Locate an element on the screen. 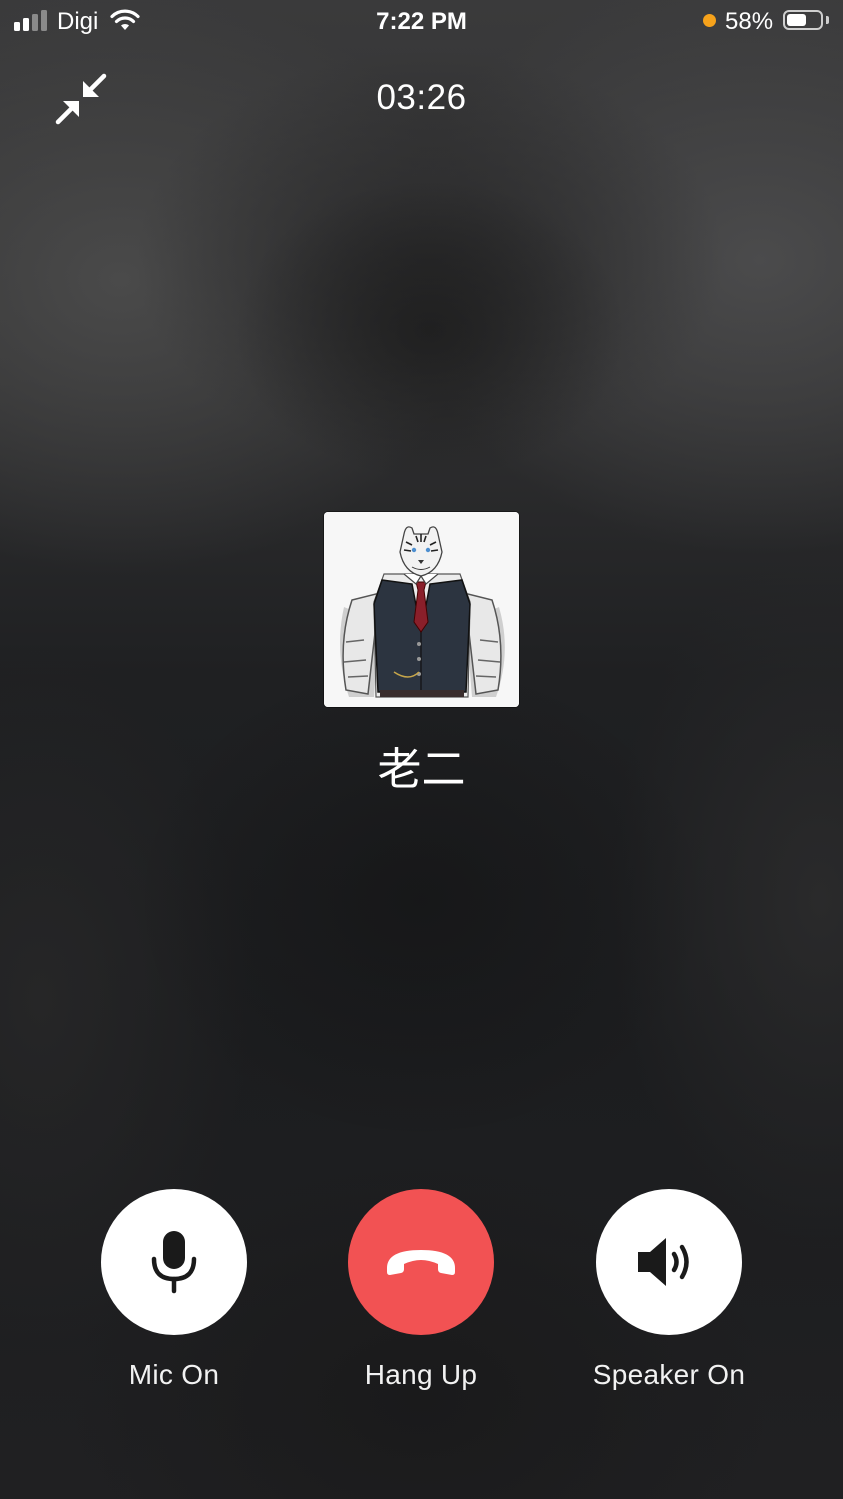 This screenshot has height=1499, width=843. mic-control: Mic On is located at coordinates (174, 1290).